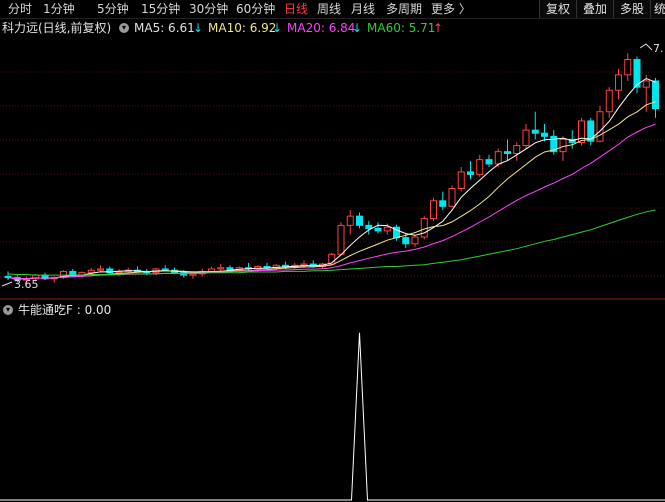 The height and width of the screenshot is (502, 665). What do you see at coordinates (8, 310) in the screenshot?
I see `indicator-dropdown-icon: ▾` at bounding box center [8, 310].